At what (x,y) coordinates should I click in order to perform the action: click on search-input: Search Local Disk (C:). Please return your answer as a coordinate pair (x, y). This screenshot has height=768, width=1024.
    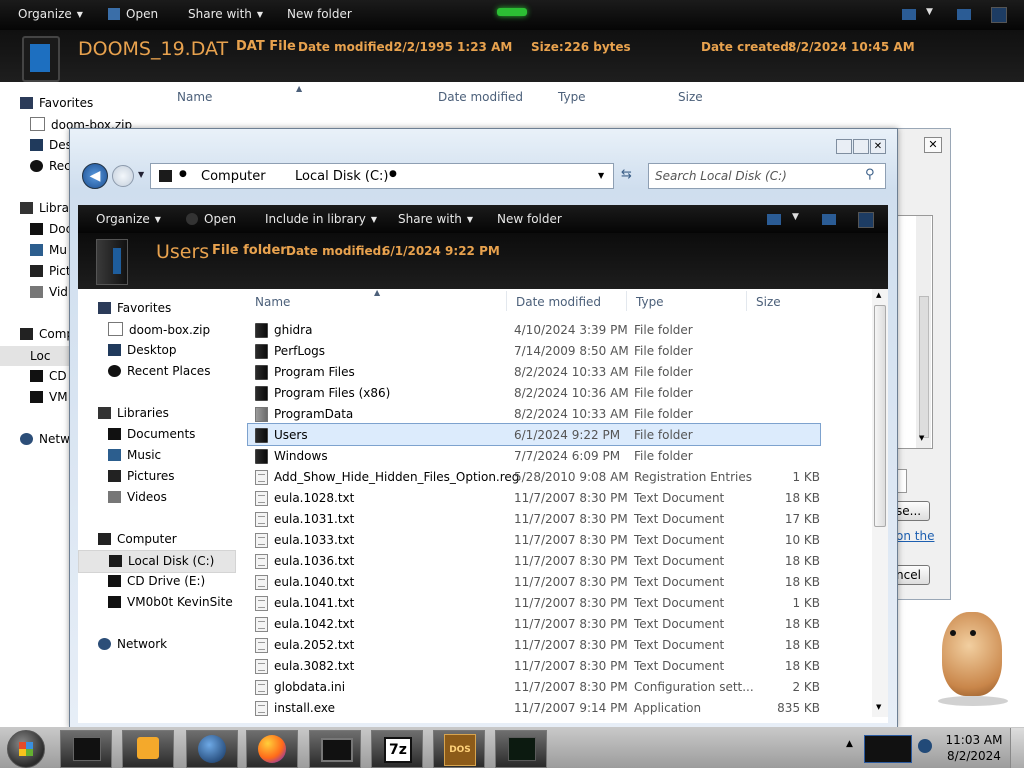
    Looking at the image, I should click on (721, 176).